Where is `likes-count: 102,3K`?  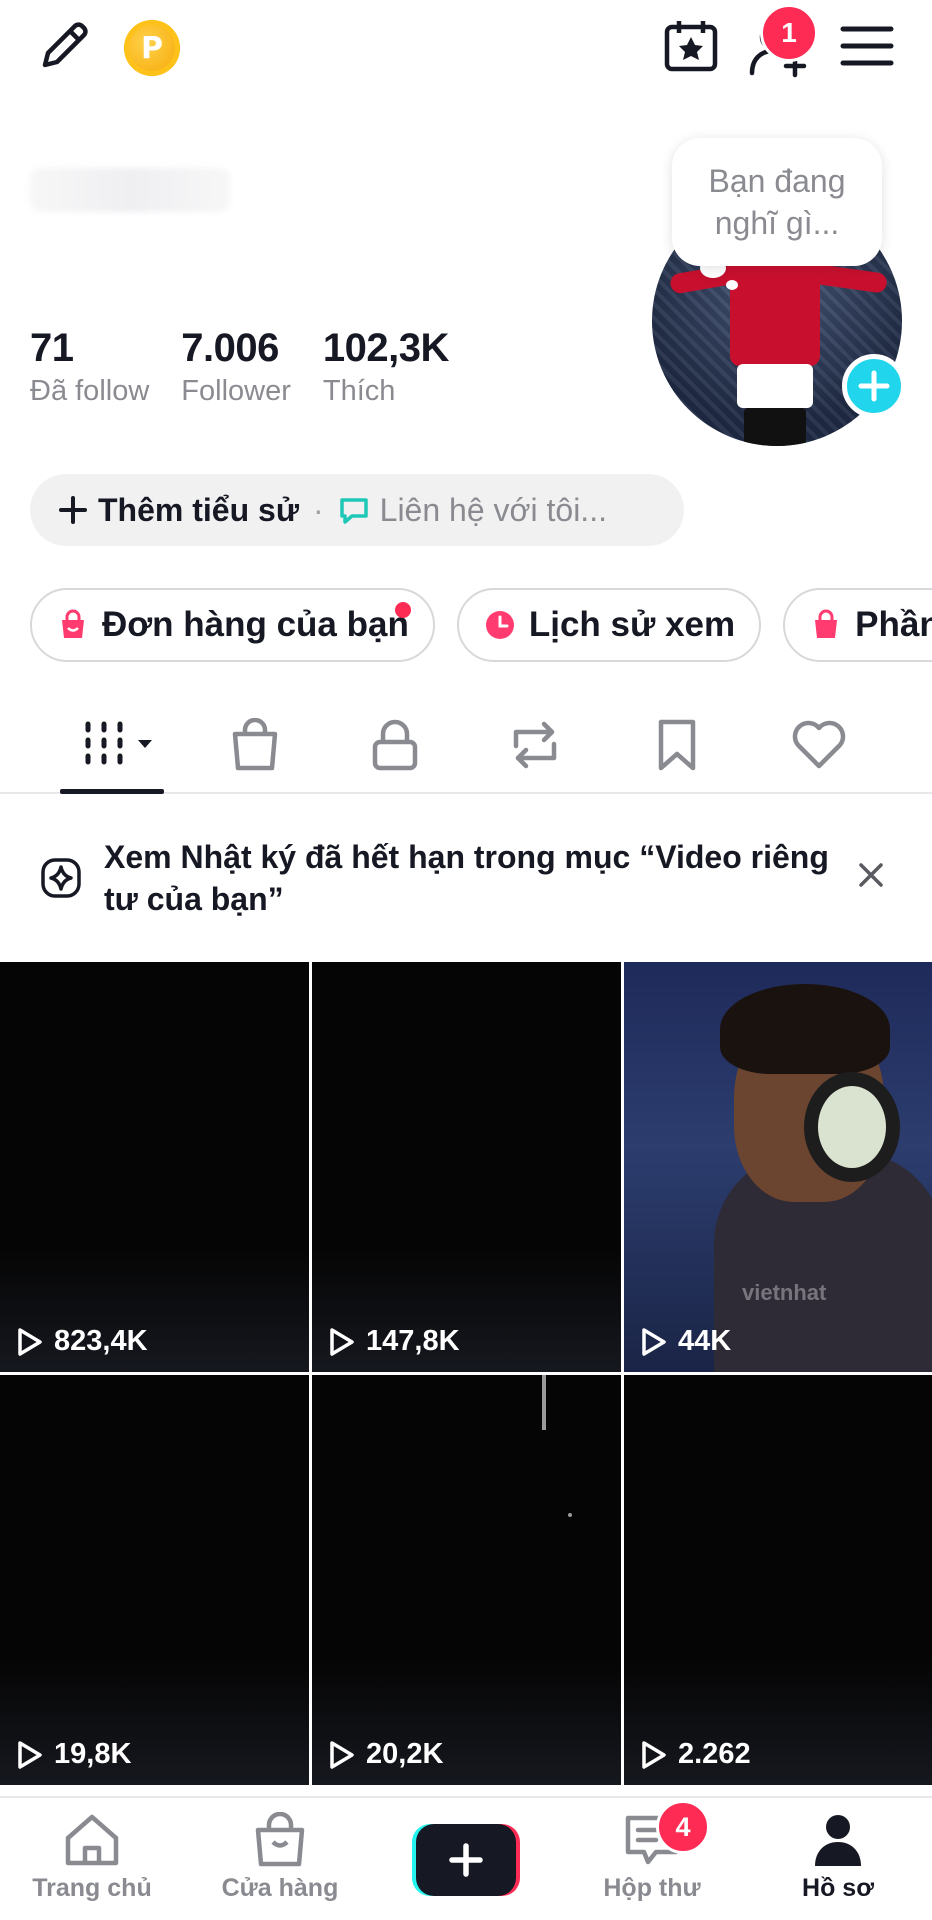 likes-count: 102,3K is located at coordinates (385, 348).